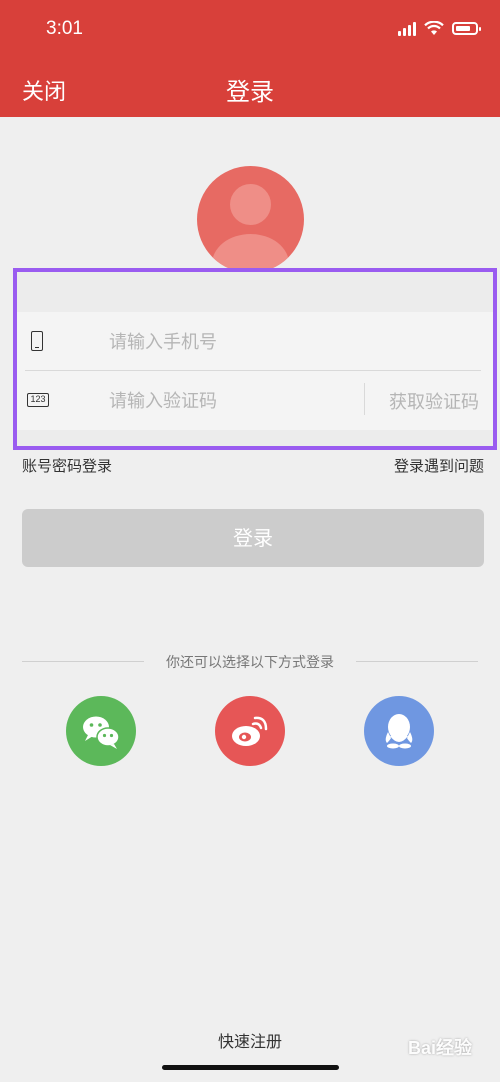 The width and height of the screenshot is (500, 1082). What do you see at coordinates (407, 28) in the screenshot?
I see `signal-icon` at bounding box center [407, 28].